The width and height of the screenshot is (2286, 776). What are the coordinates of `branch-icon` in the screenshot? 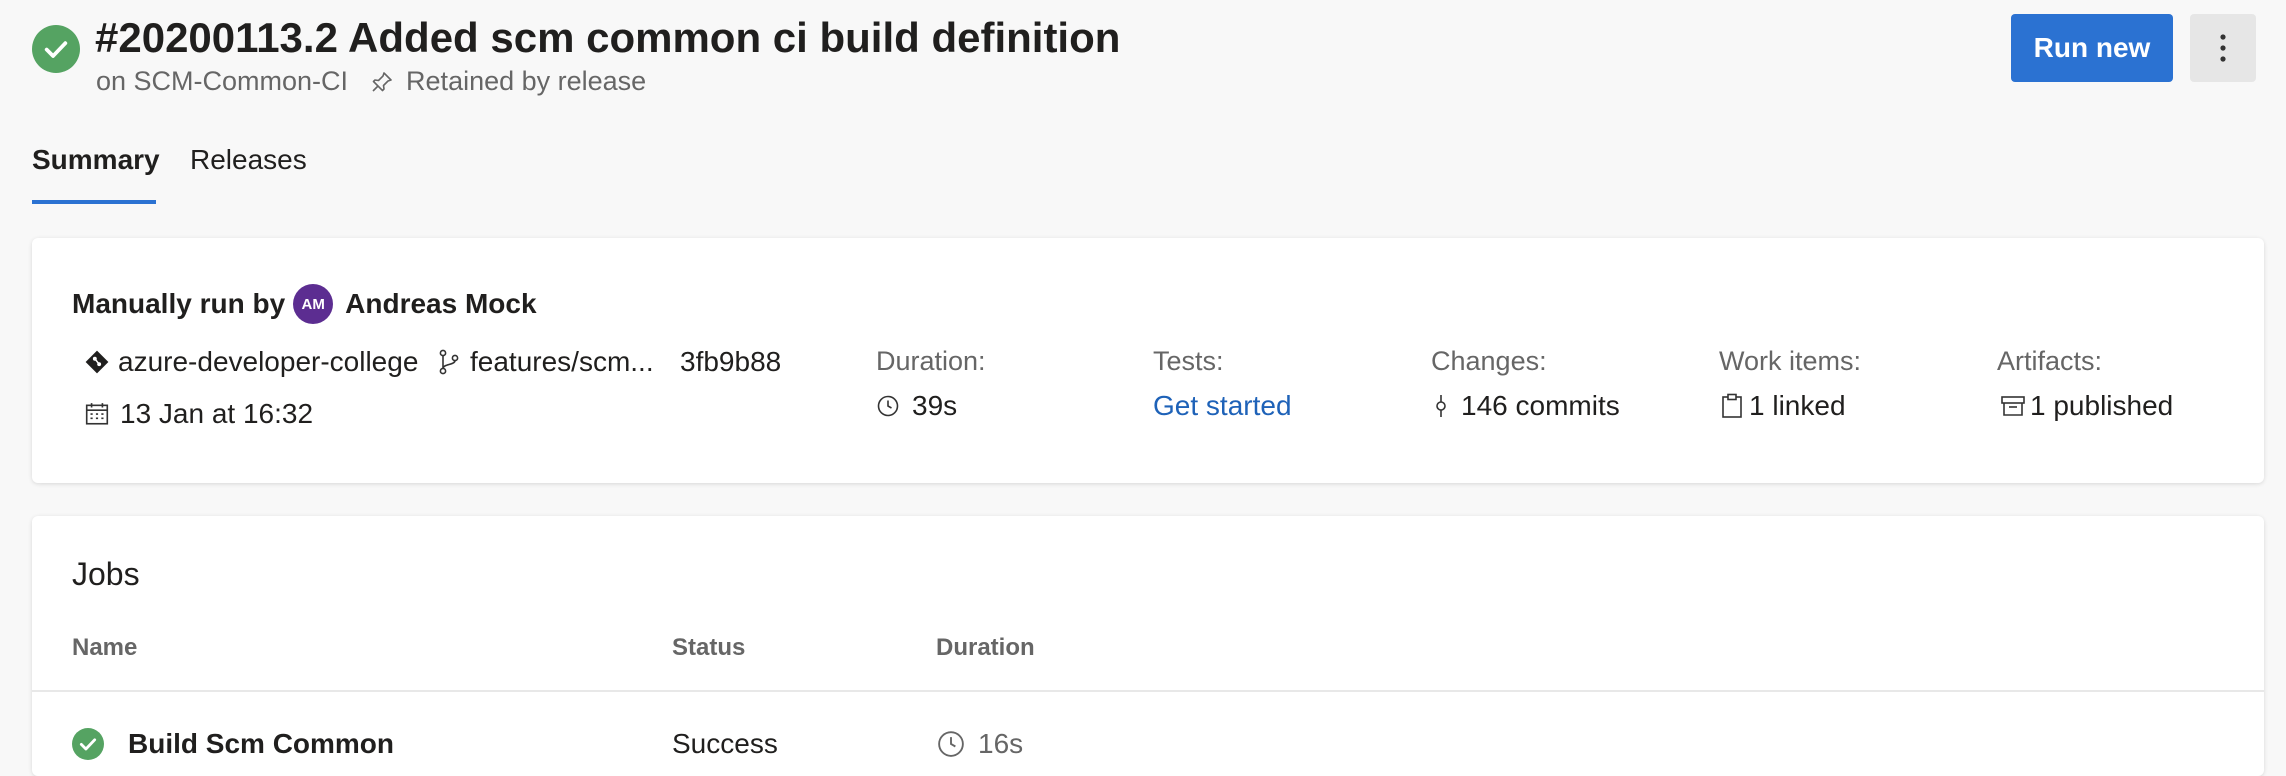 It's located at (449, 362).